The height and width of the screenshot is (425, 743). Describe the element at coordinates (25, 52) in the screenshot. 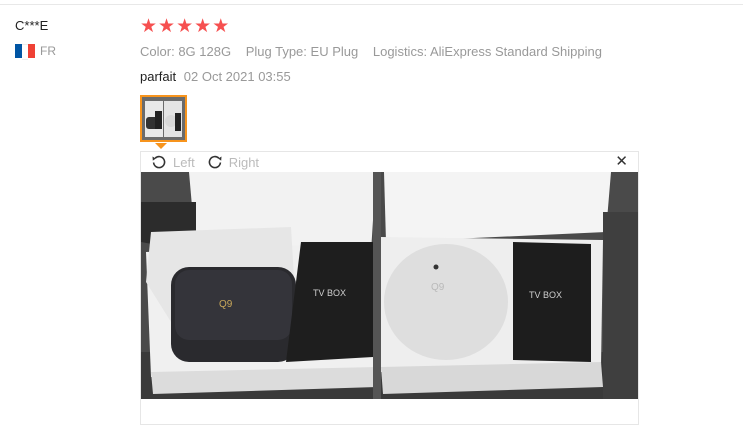

I see `france-flag-icon` at that location.